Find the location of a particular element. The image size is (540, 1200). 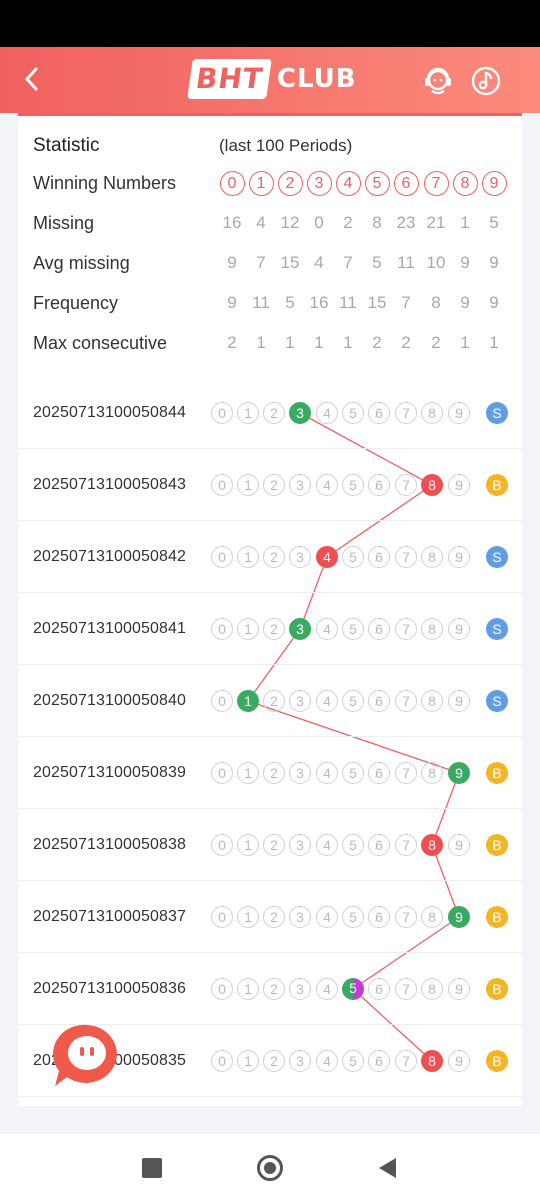

stat-value: 21 is located at coordinates (436, 222).